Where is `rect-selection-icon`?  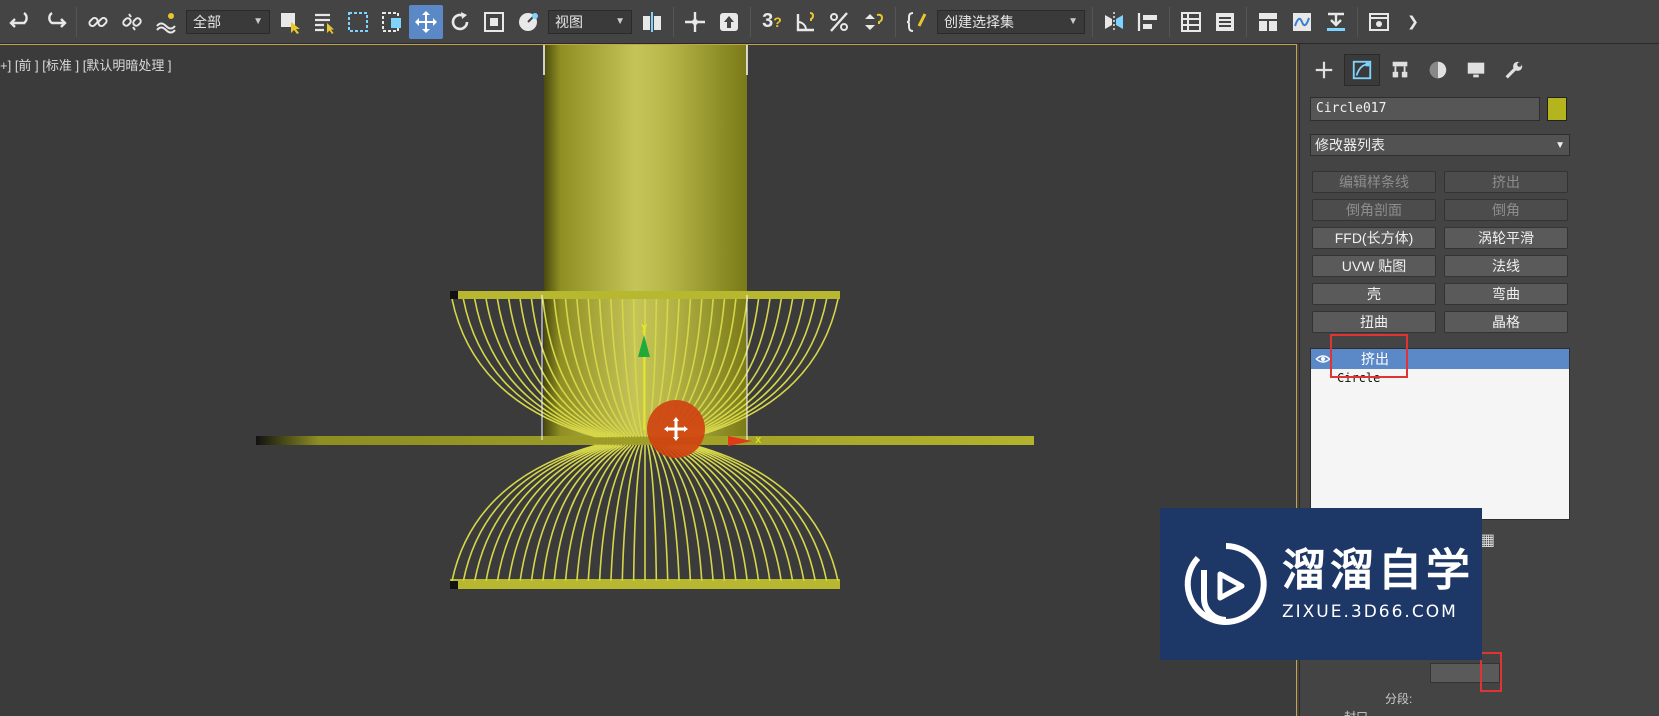
rect-selection-icon is located at coordinates (358, 21).